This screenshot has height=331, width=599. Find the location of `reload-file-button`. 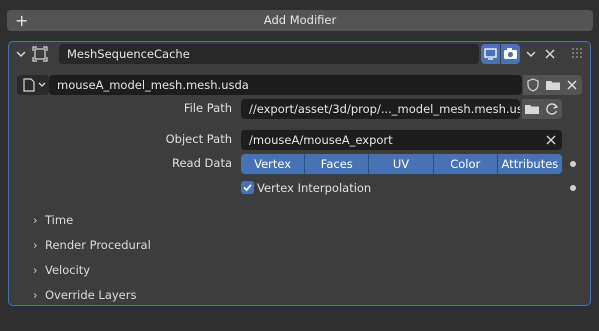

reload-file-button is located at coordinates (552, 109).